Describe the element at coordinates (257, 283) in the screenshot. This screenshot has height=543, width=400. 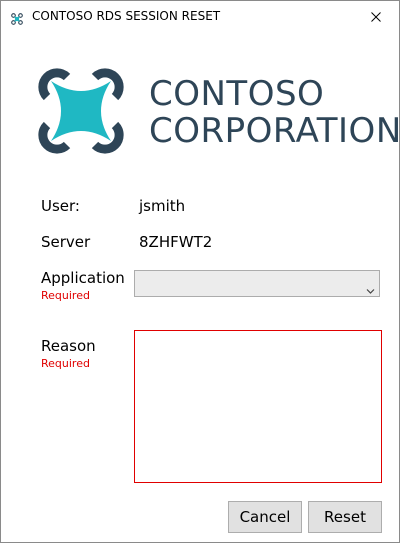
I see `application-select` at that location.